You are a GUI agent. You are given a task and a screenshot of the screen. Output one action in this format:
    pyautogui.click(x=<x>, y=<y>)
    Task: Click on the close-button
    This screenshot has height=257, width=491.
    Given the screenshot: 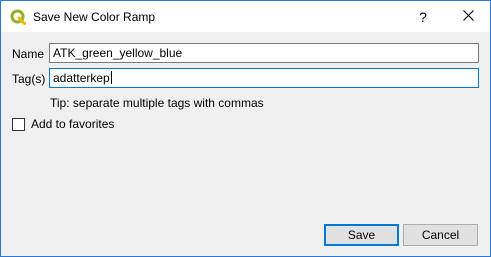 What is the action you would take?
    pyautogui.click(x=468, y=16)
    